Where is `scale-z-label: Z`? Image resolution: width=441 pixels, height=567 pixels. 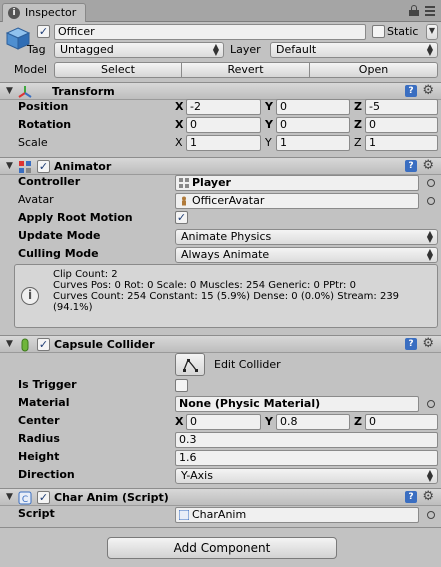 scale-z-label: Z is located at coordinates (358, 142).